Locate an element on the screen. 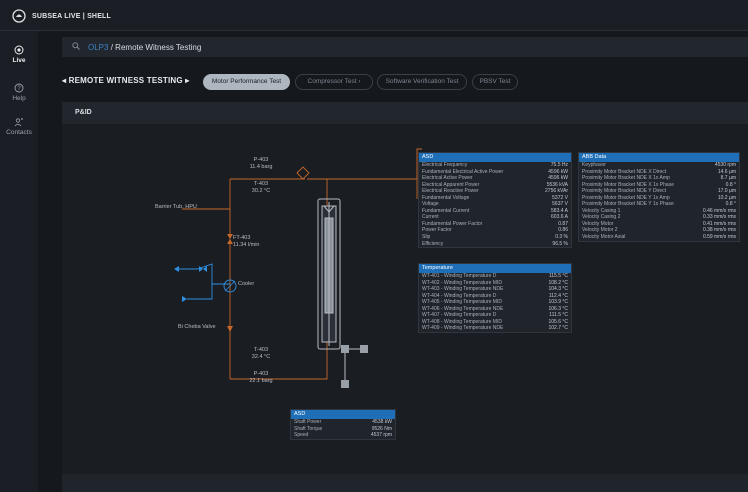 The width and height of the screenshot is (748, 492). tab-label: PBSV Test is located at coordinates (495, 81).